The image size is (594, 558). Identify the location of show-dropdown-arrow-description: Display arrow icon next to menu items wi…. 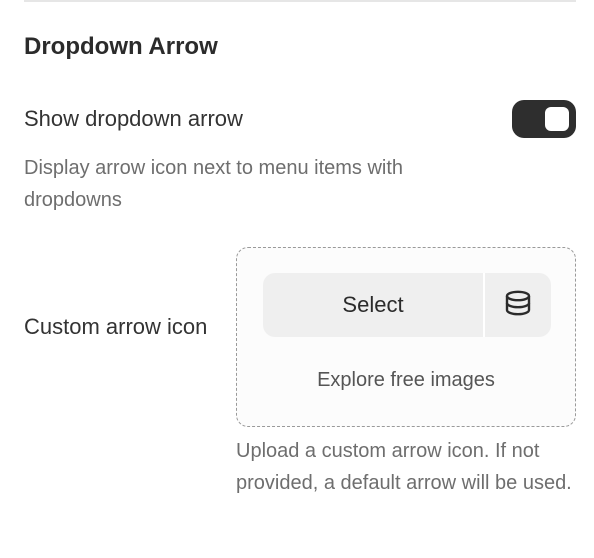
(214, 184).